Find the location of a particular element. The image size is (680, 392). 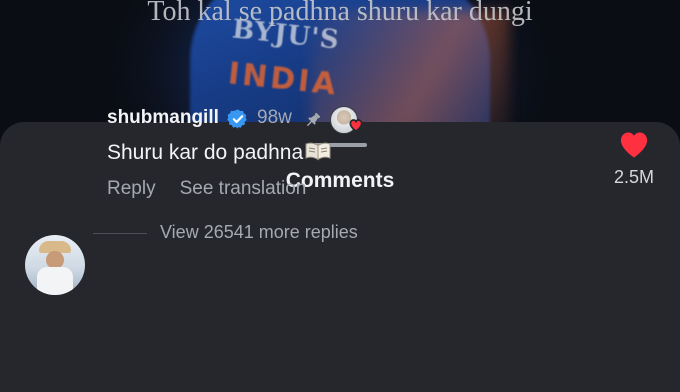

comment-actions: Reply See translation is located at coordinates (218, 189).